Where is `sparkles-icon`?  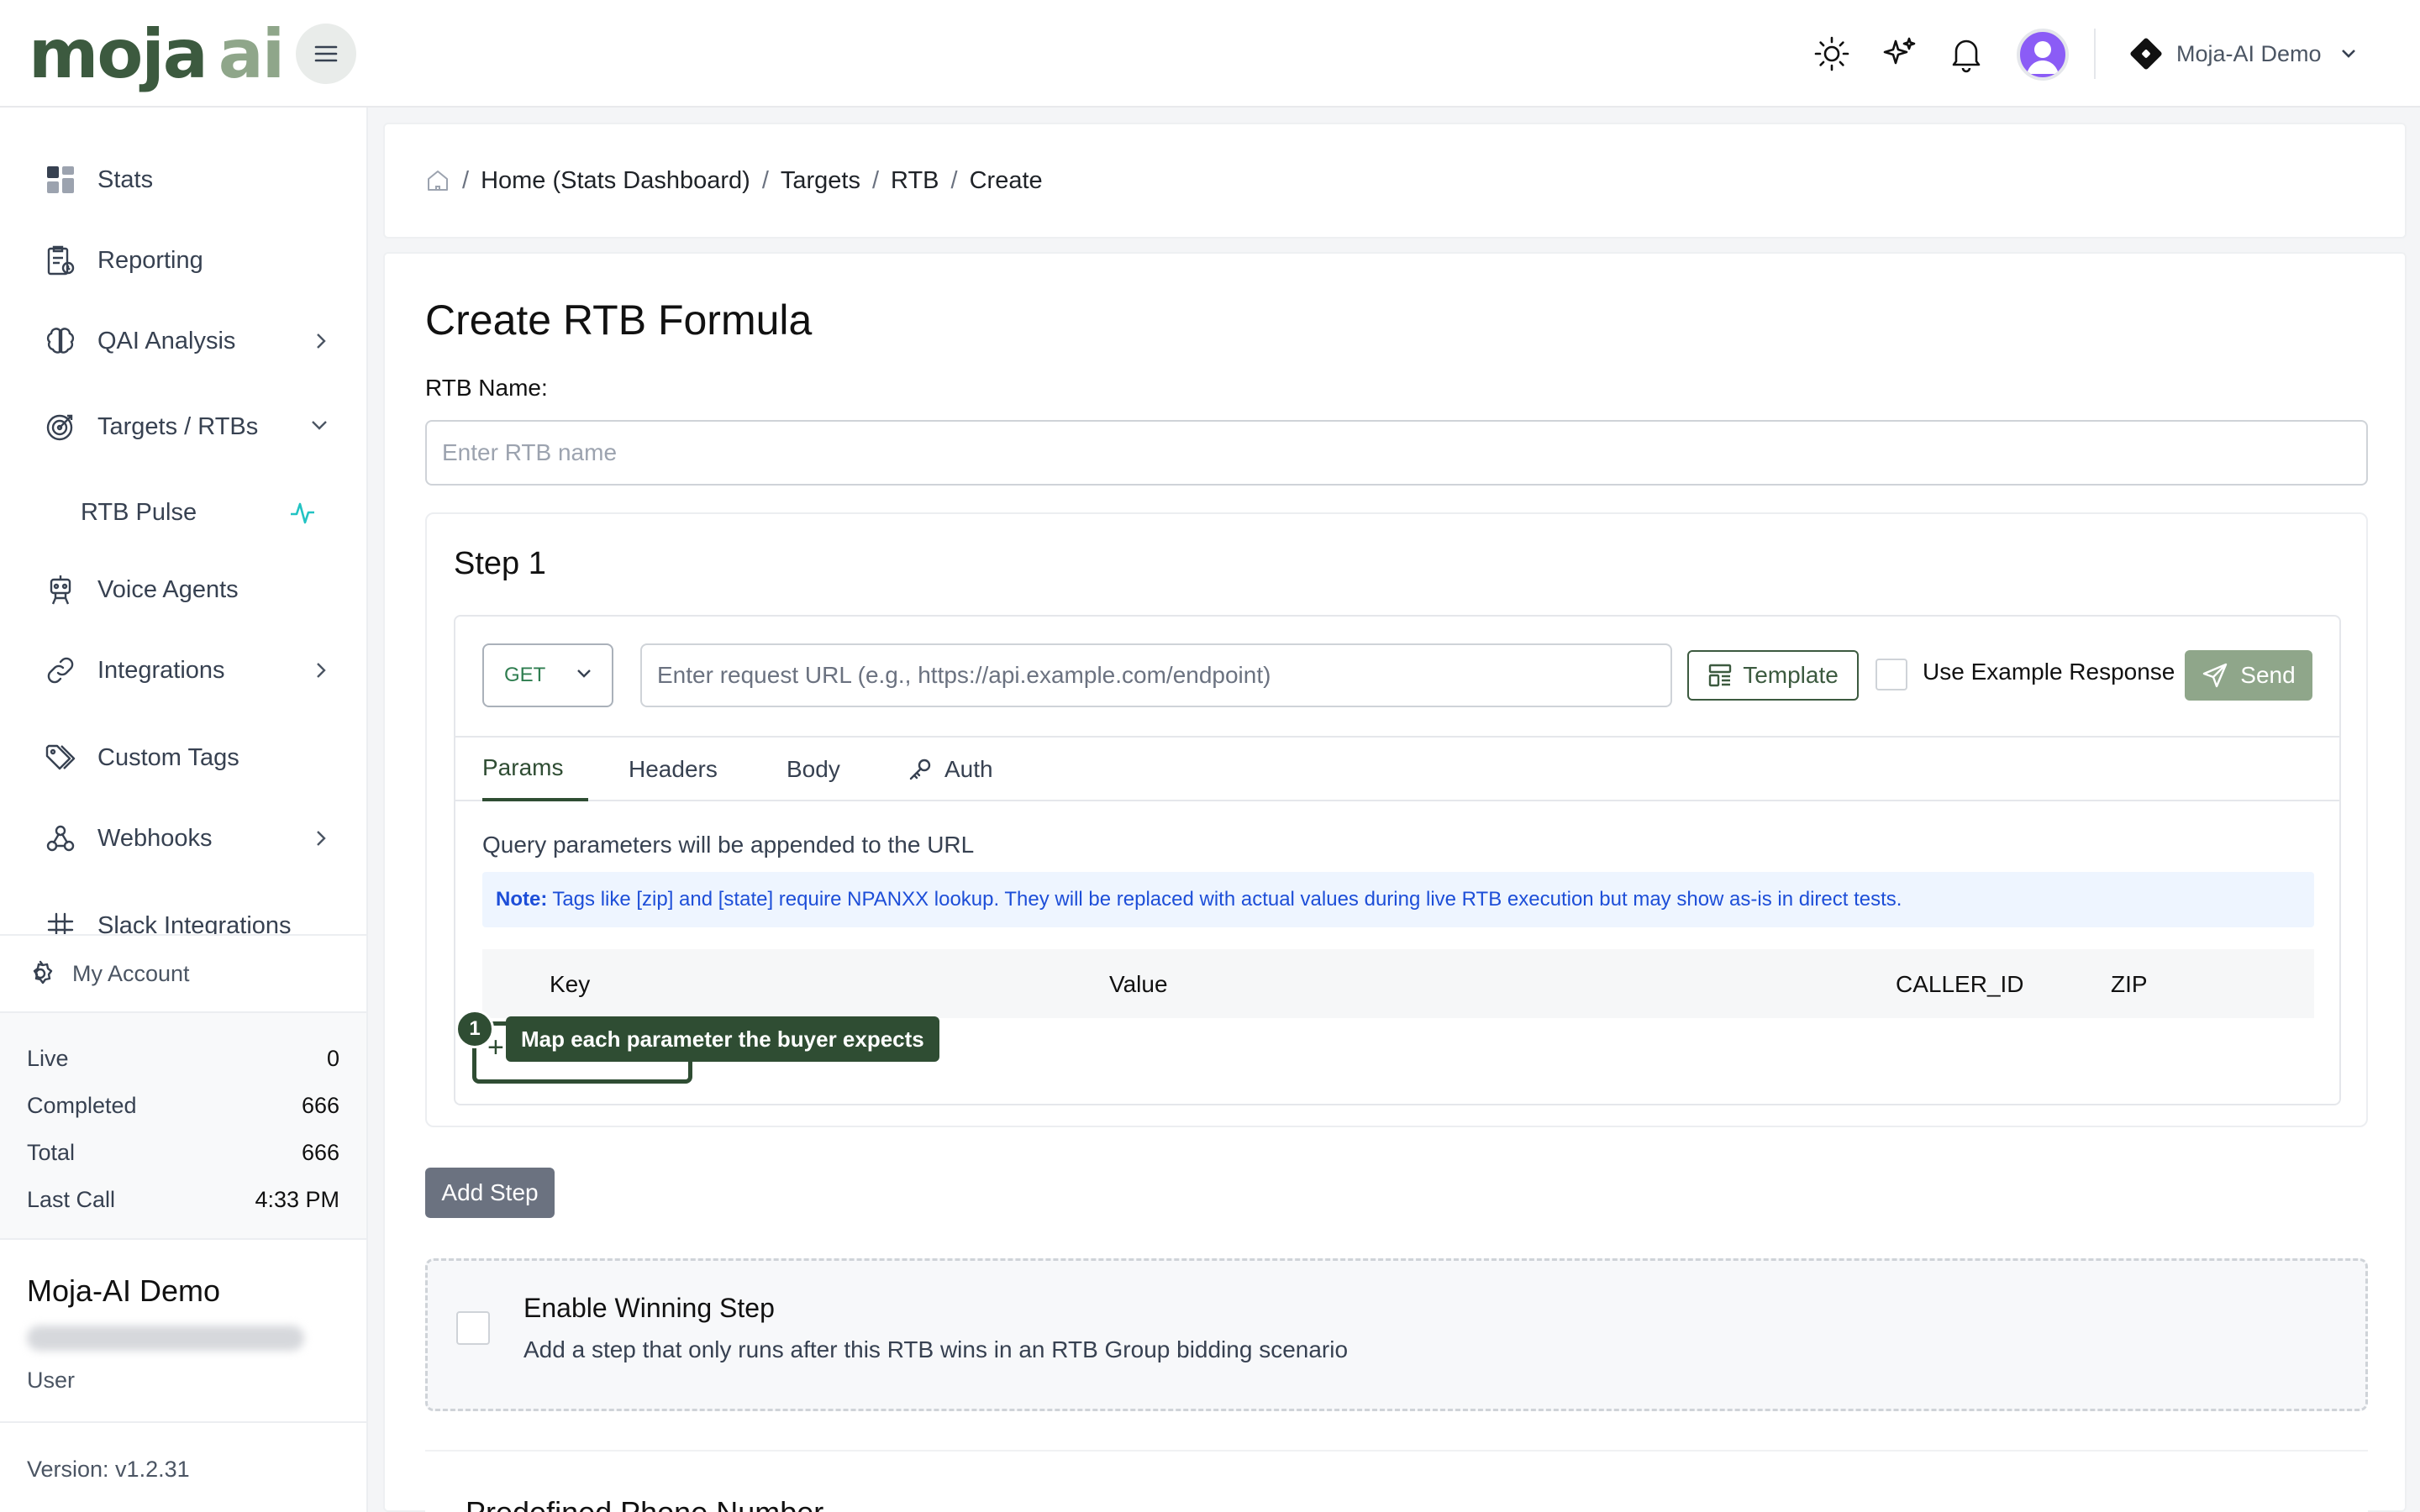 sparkles-icon is located at coordinates (1900, 51).